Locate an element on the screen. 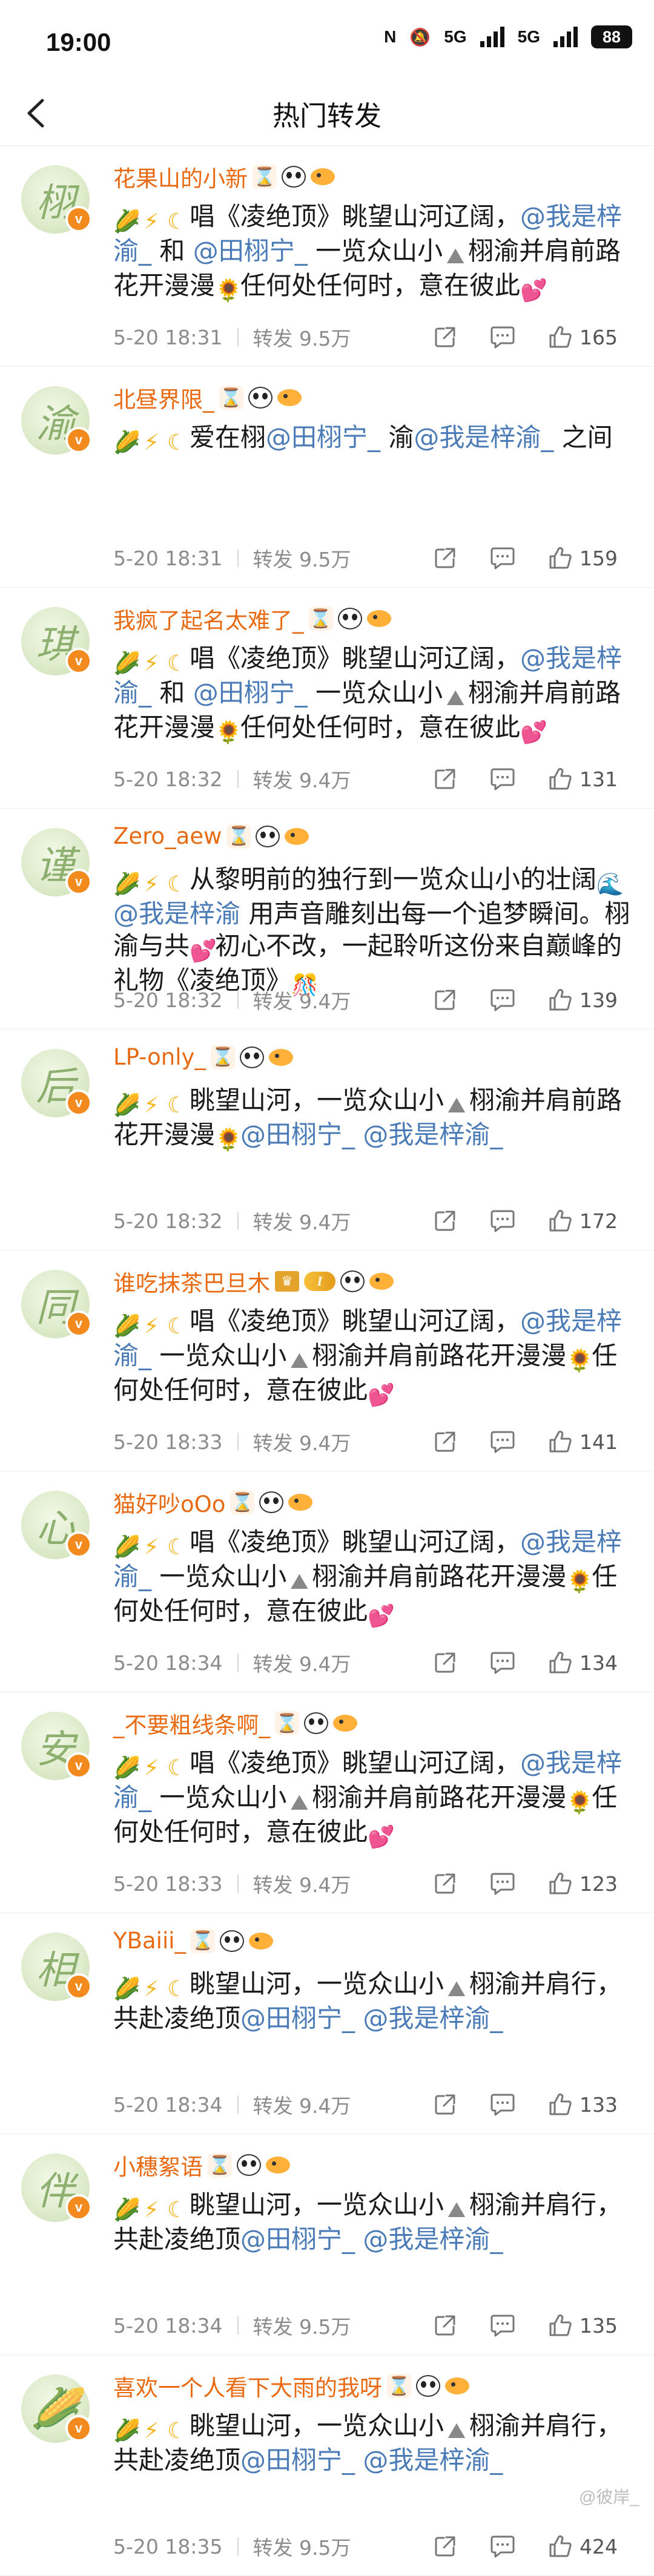 Image resolution: width=654 pixels, height=2576 pixels. hourglass-icon: ⌛ is located at coordinates (231, 398).